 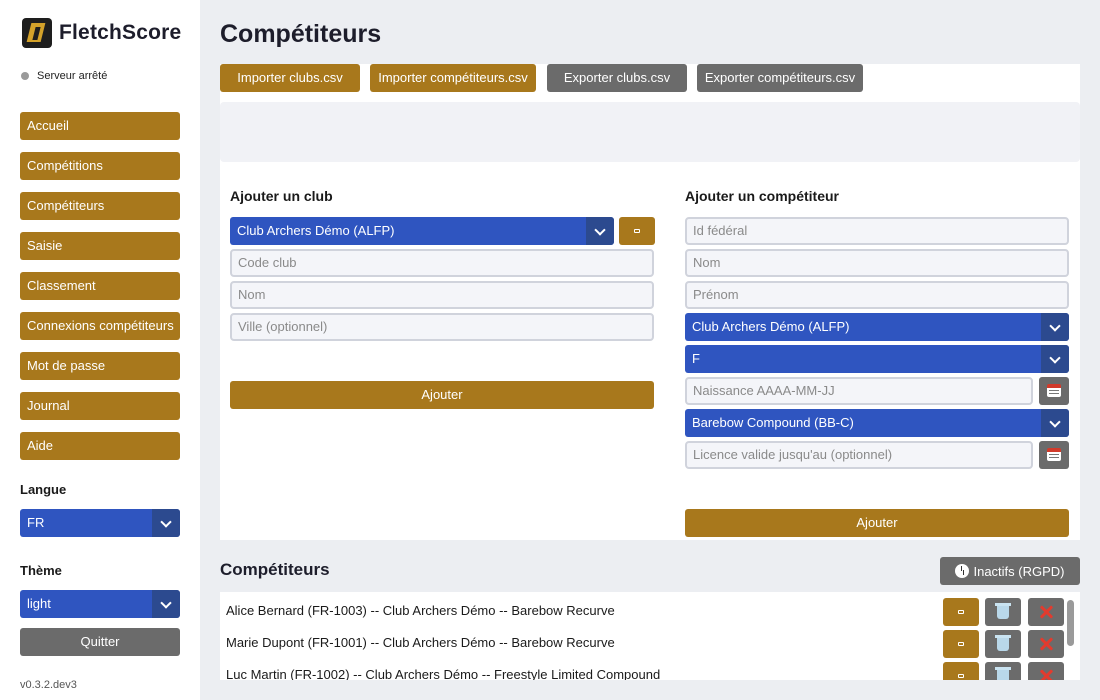 I want to click on license-date-input: Licence valide jusqu'au (optionnel), so click(x=859, y=455).